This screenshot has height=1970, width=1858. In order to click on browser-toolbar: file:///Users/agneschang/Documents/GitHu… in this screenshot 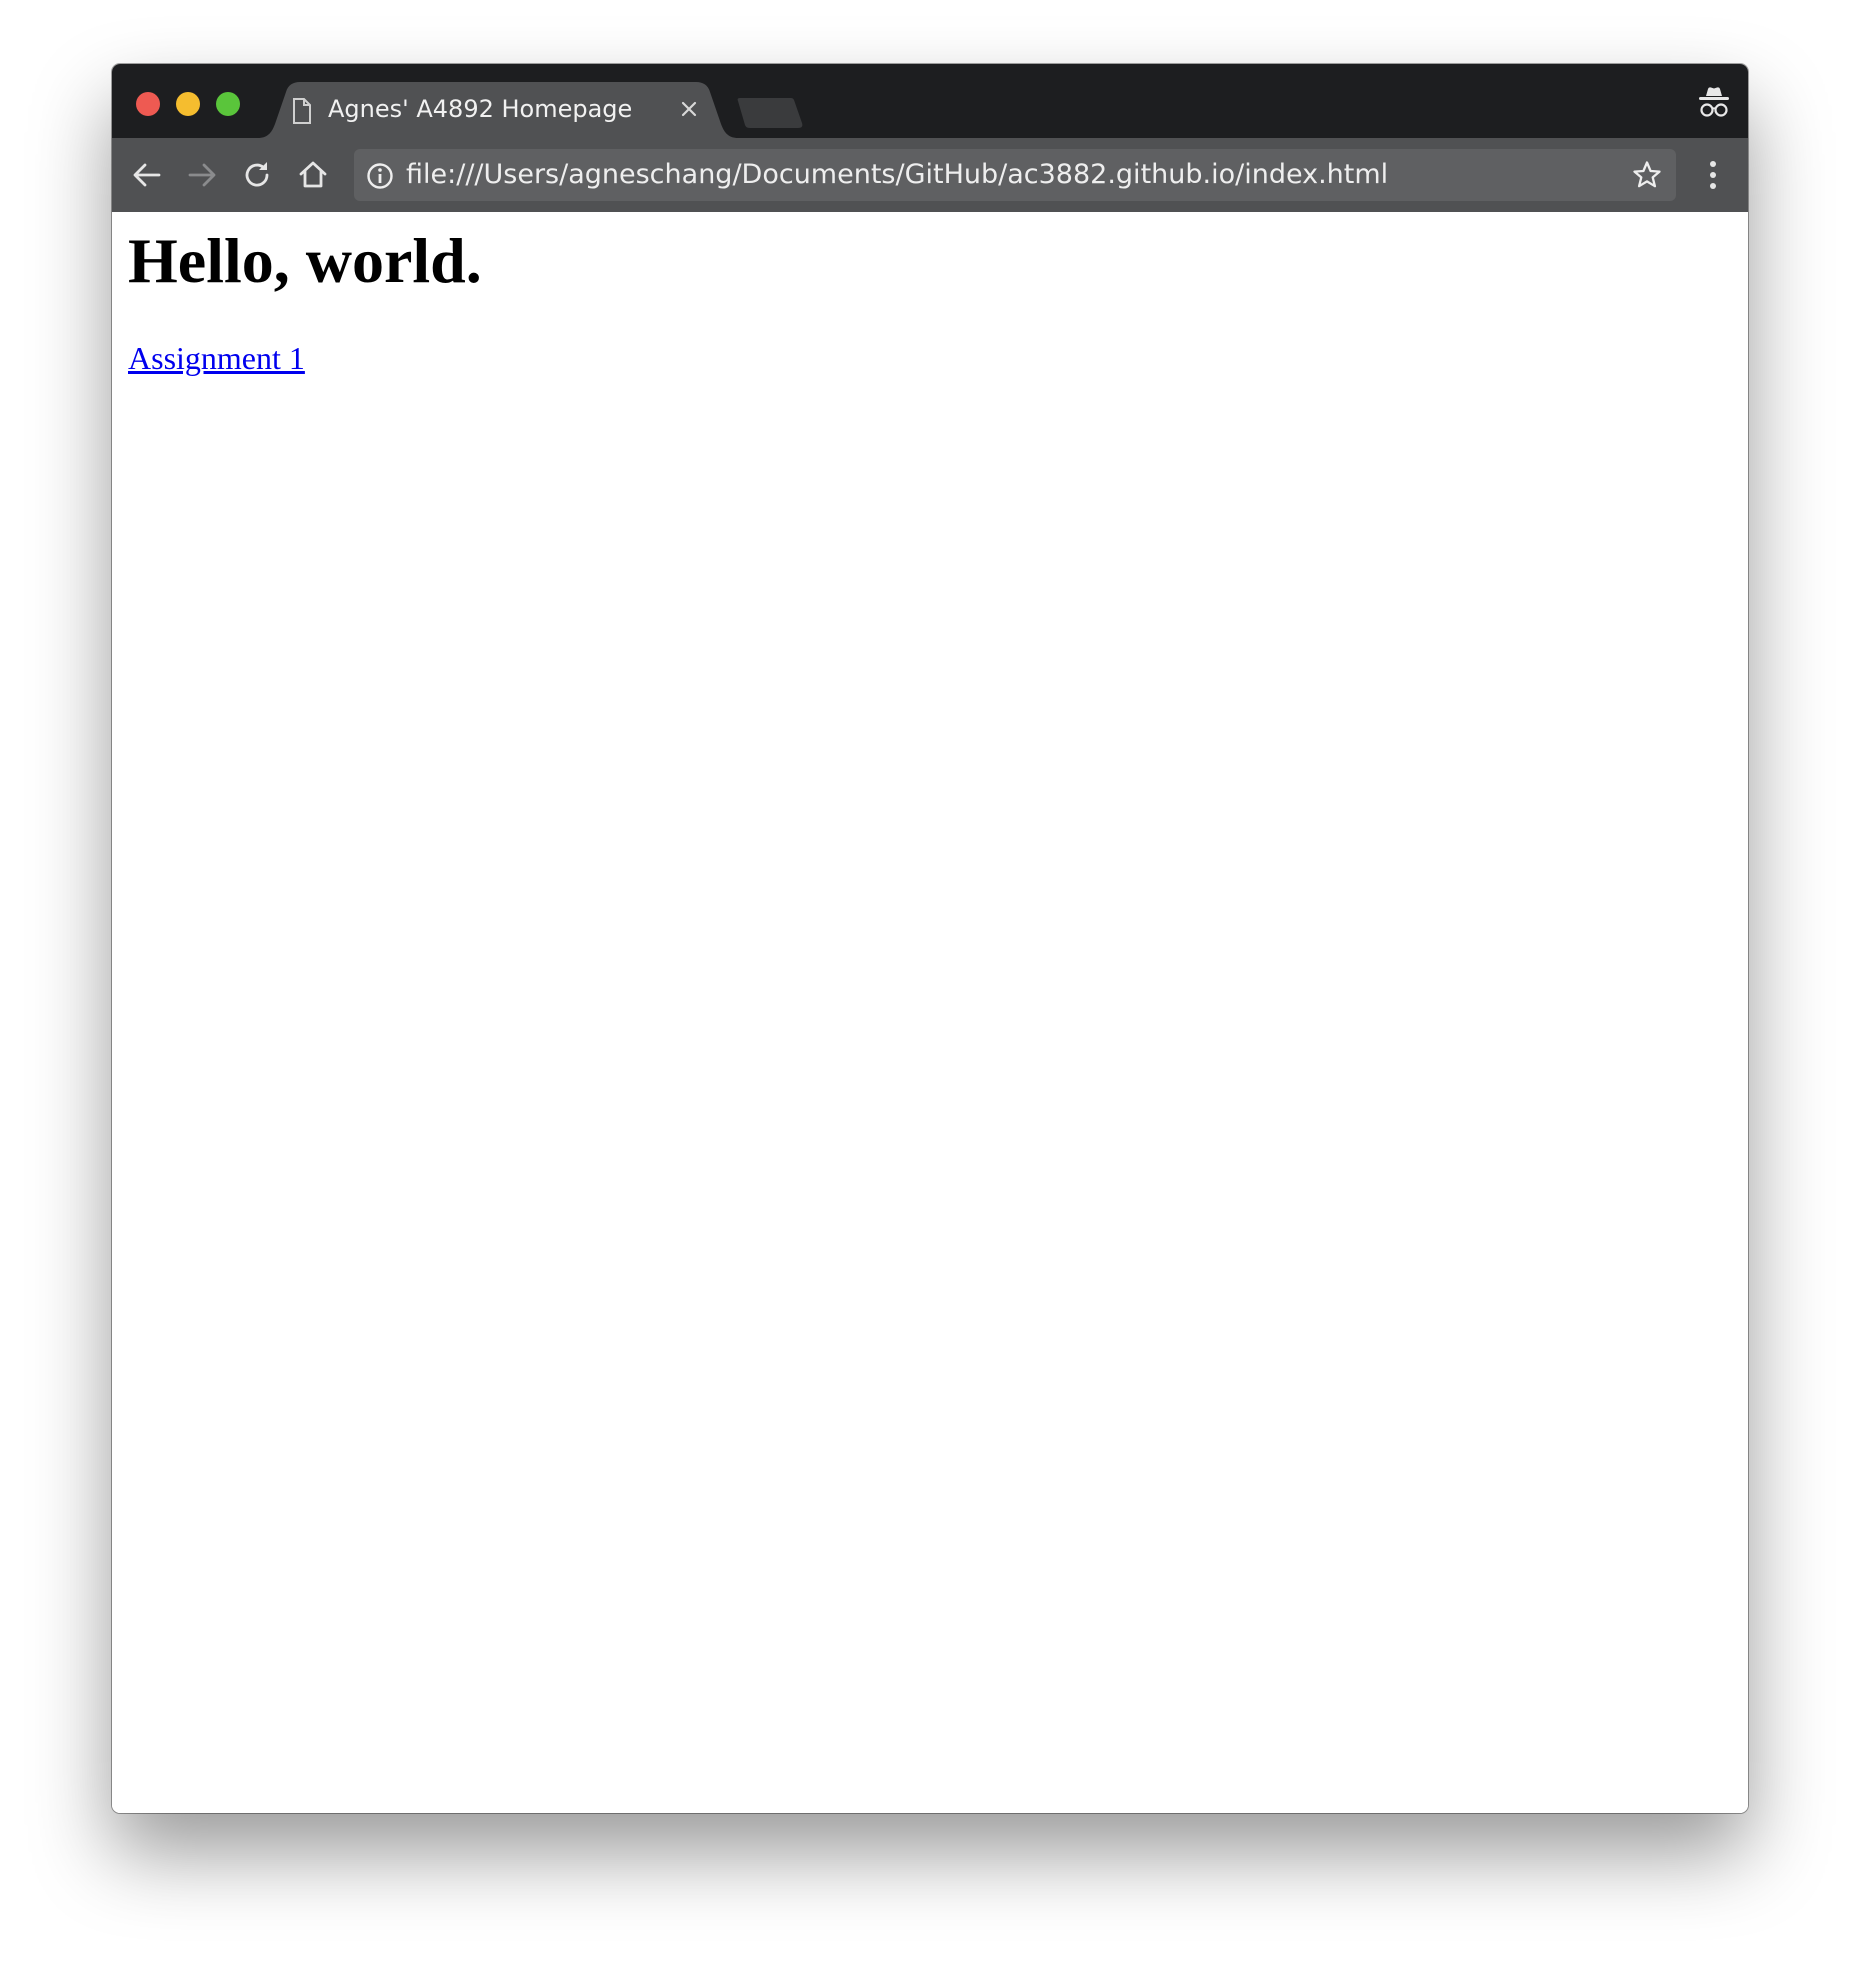, I will do `click(930, 175)`.